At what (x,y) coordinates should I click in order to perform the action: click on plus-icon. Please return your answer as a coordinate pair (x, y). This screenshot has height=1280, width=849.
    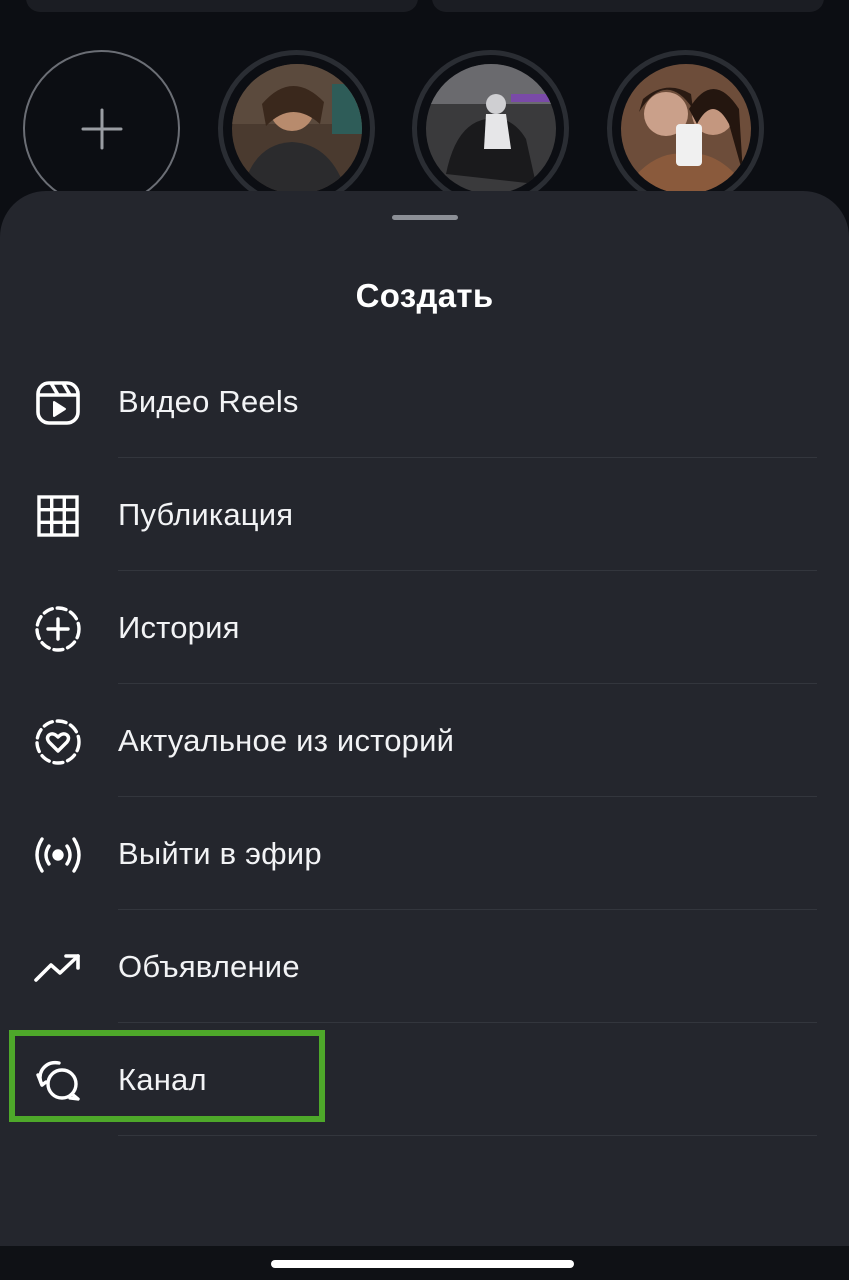
    Looking at the image, I should click on (101, 128).